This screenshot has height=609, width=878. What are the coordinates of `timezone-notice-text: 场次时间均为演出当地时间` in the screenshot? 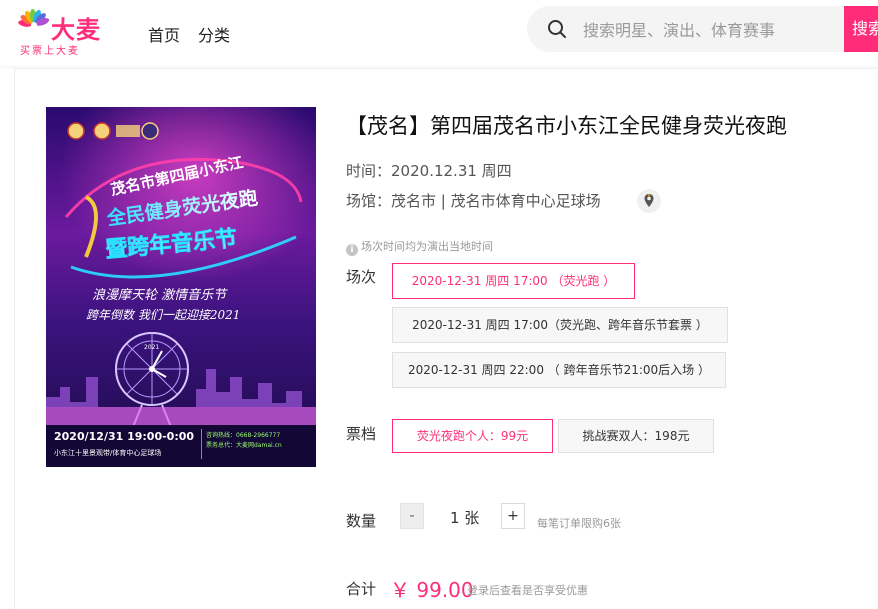 It's located at (427, 246).